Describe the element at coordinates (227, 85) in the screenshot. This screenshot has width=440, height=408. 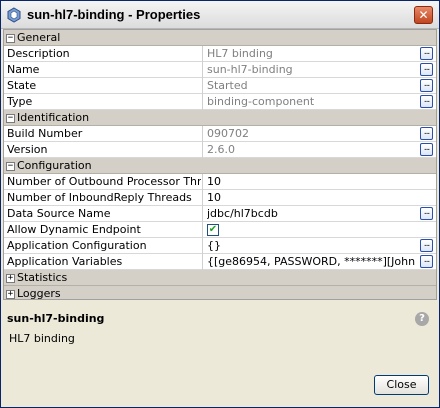
I see `property-value: Started` at that location.